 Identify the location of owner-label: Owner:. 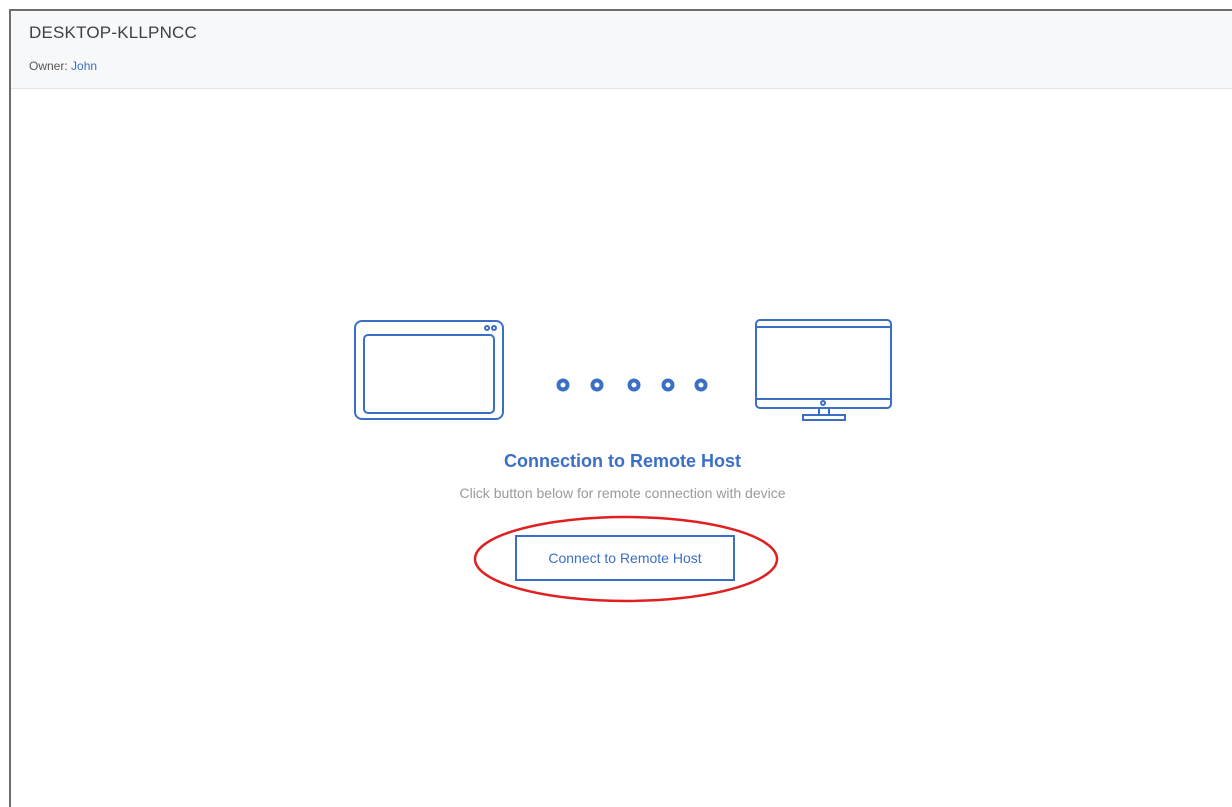
(48, 66).